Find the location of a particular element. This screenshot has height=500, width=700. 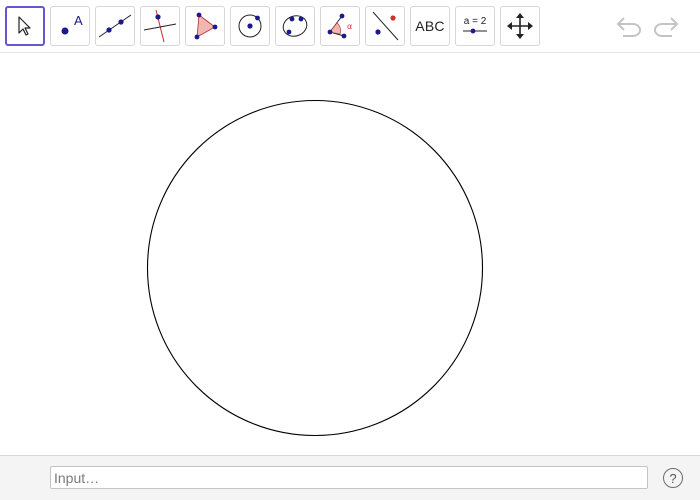

polygon-tool-button is located at coordinates (205, 26).